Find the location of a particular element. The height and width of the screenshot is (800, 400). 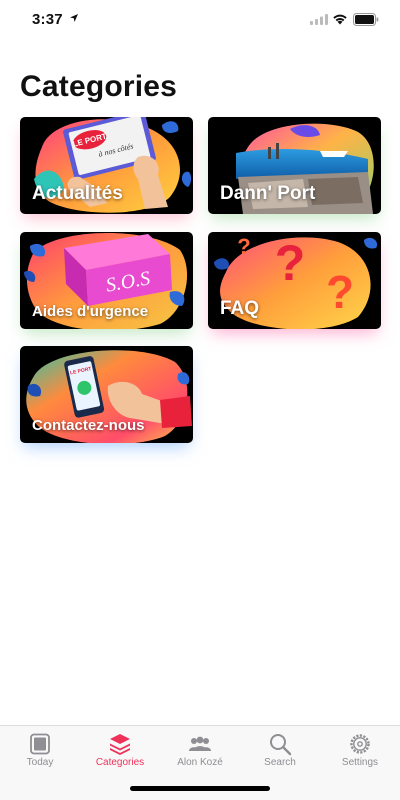

tab-alon-koze: Alon Kozé is located at coordinates (200, 751).